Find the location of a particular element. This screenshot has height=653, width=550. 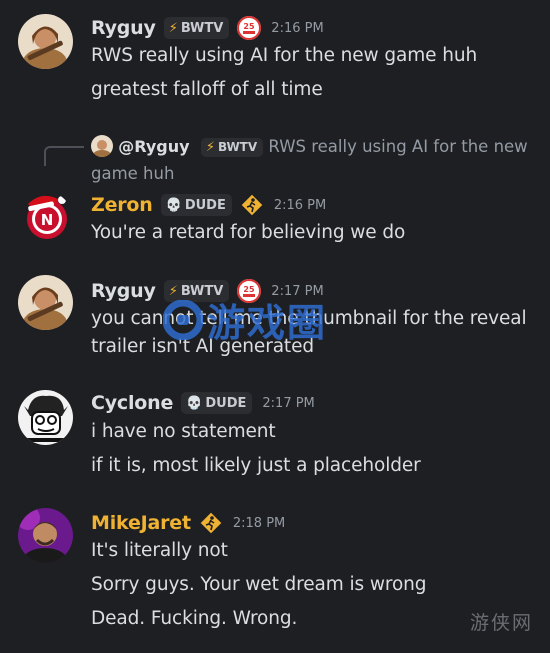

message-header: Zeron 💀 DUDE 2:16 PM is located at coordinates (208, 205).